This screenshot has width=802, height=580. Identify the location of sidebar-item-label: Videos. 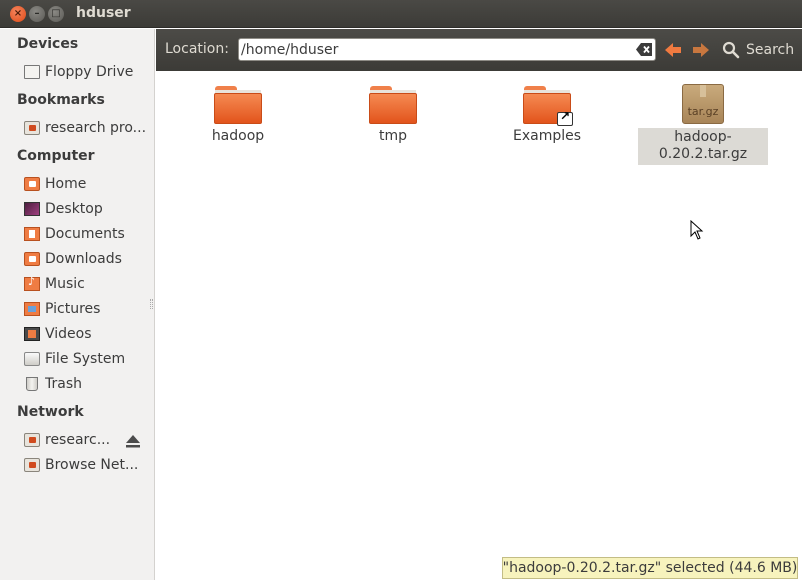
(68, 334).